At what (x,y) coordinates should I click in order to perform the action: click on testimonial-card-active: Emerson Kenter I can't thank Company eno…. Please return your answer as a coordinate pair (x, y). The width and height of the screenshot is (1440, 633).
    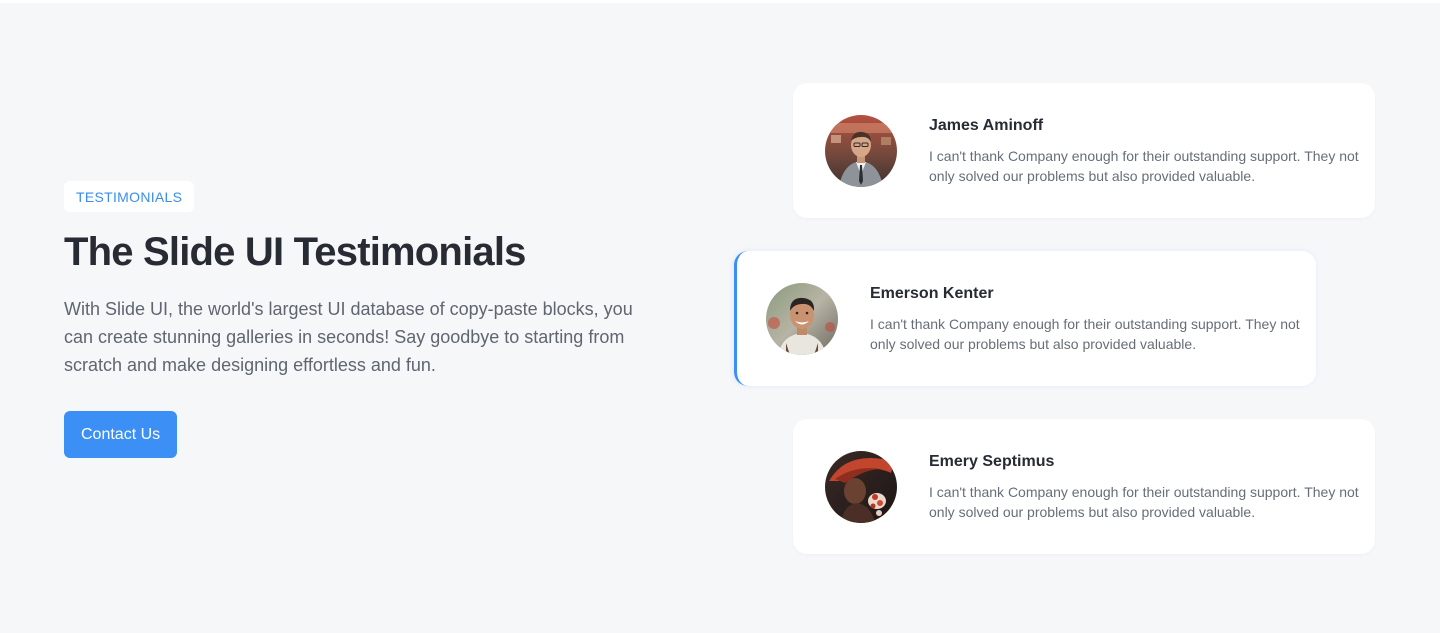
    Looking at the image, I should click on (1025, 318).